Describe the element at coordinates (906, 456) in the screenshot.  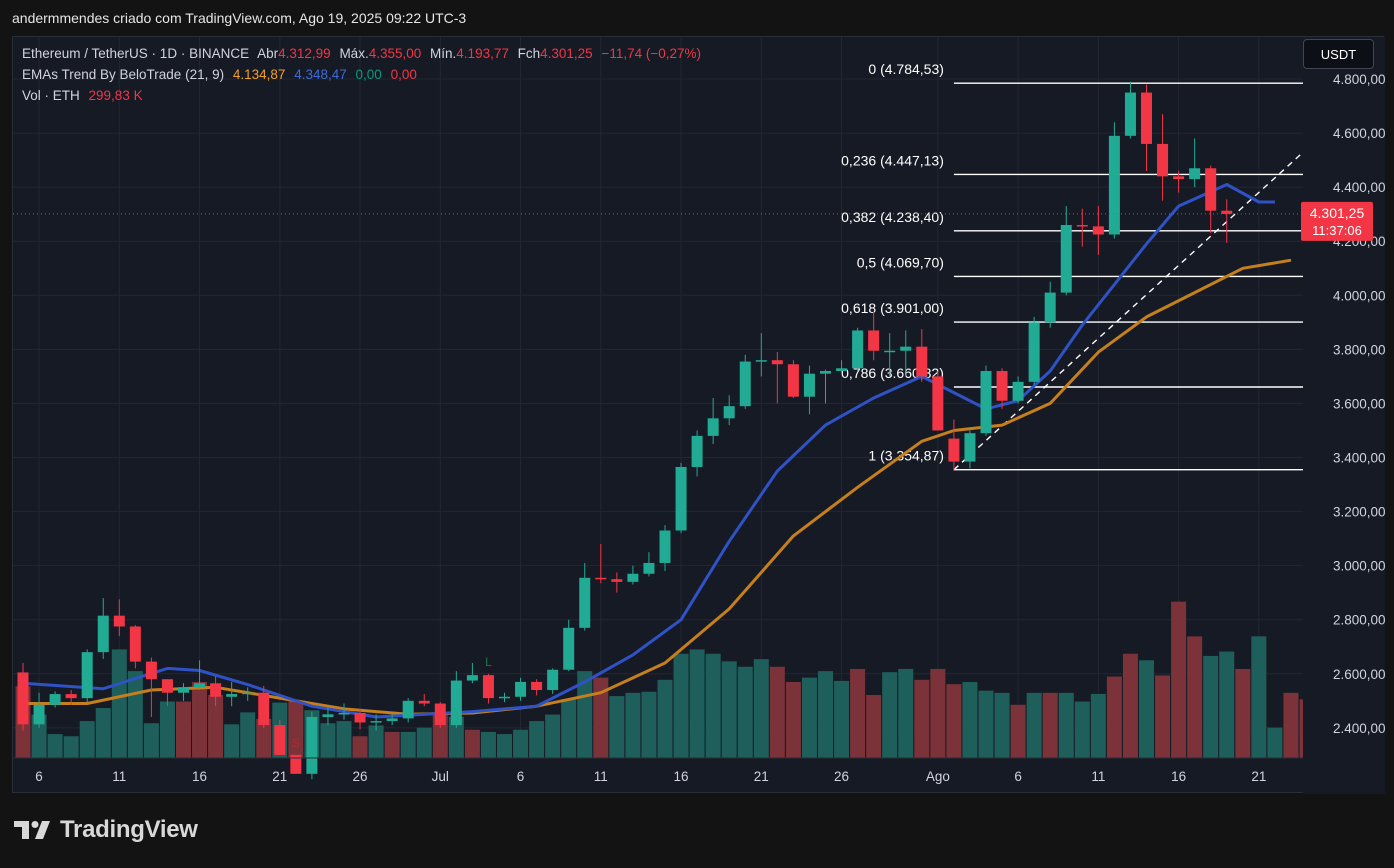
I see `fib-level-label: 1 (3.354,87)` at that location.